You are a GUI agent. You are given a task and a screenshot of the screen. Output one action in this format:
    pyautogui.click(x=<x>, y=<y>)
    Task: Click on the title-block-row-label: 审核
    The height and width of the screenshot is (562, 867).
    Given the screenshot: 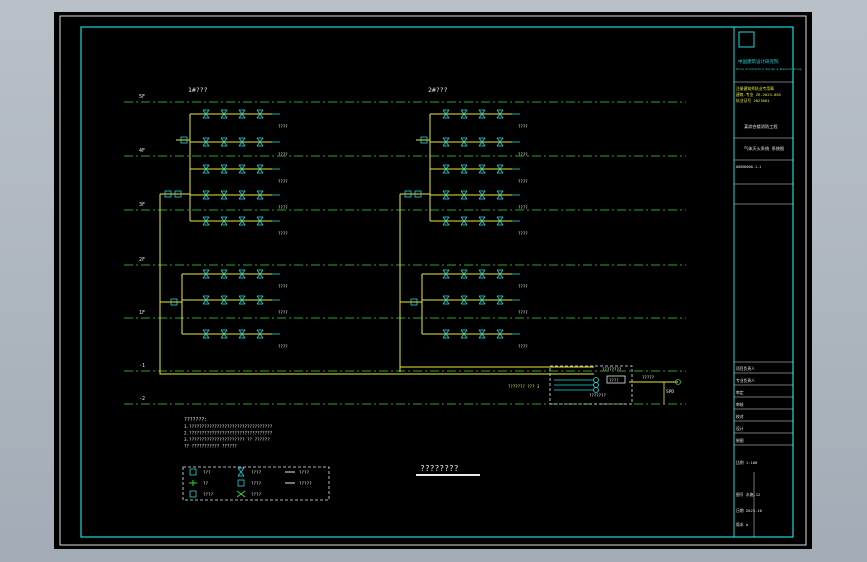 What is the action you would take?
    pyautogui.click(x=740, y=404)
    